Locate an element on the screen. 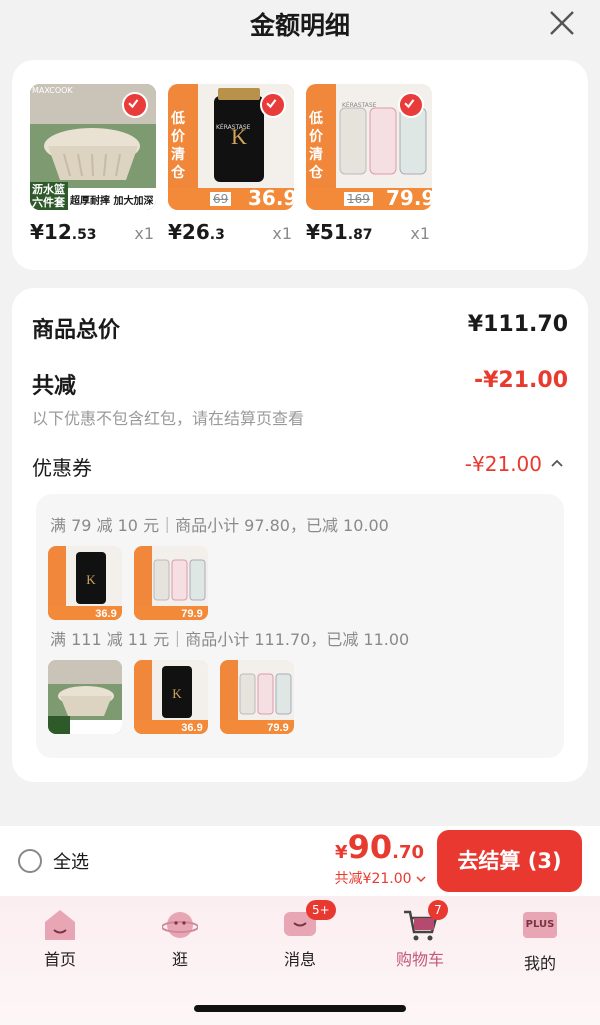 This screenshot has width=600, height=1025. page-title: 金额明细 is located at coordinates (299, 25).